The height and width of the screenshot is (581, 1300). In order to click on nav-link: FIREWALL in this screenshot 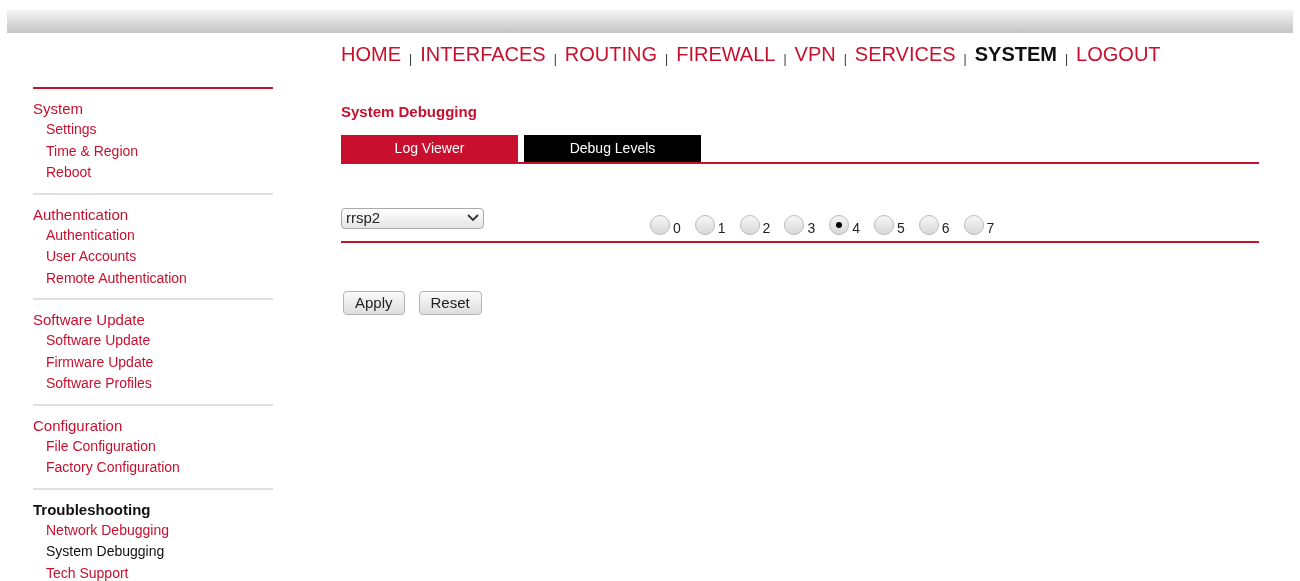, I will do `click(726, 54)`.